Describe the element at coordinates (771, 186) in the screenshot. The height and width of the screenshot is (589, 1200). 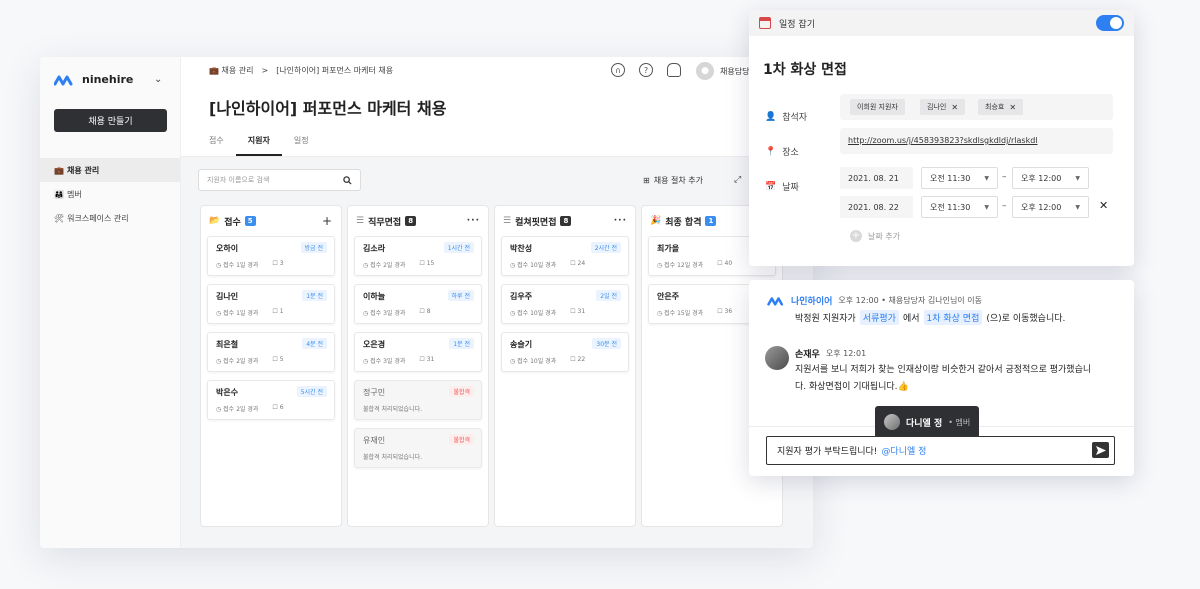
I see `calendar-small-icon: 📅` at that location.